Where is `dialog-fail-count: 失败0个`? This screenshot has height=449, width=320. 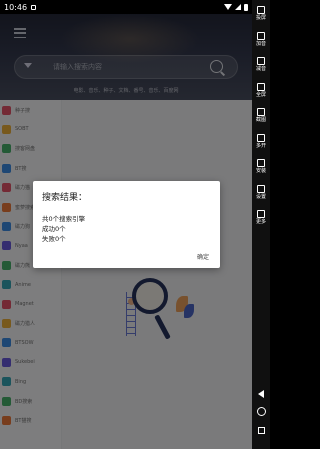 dialog-fail-count: 失败0个 is located at coordinates (54, 239).